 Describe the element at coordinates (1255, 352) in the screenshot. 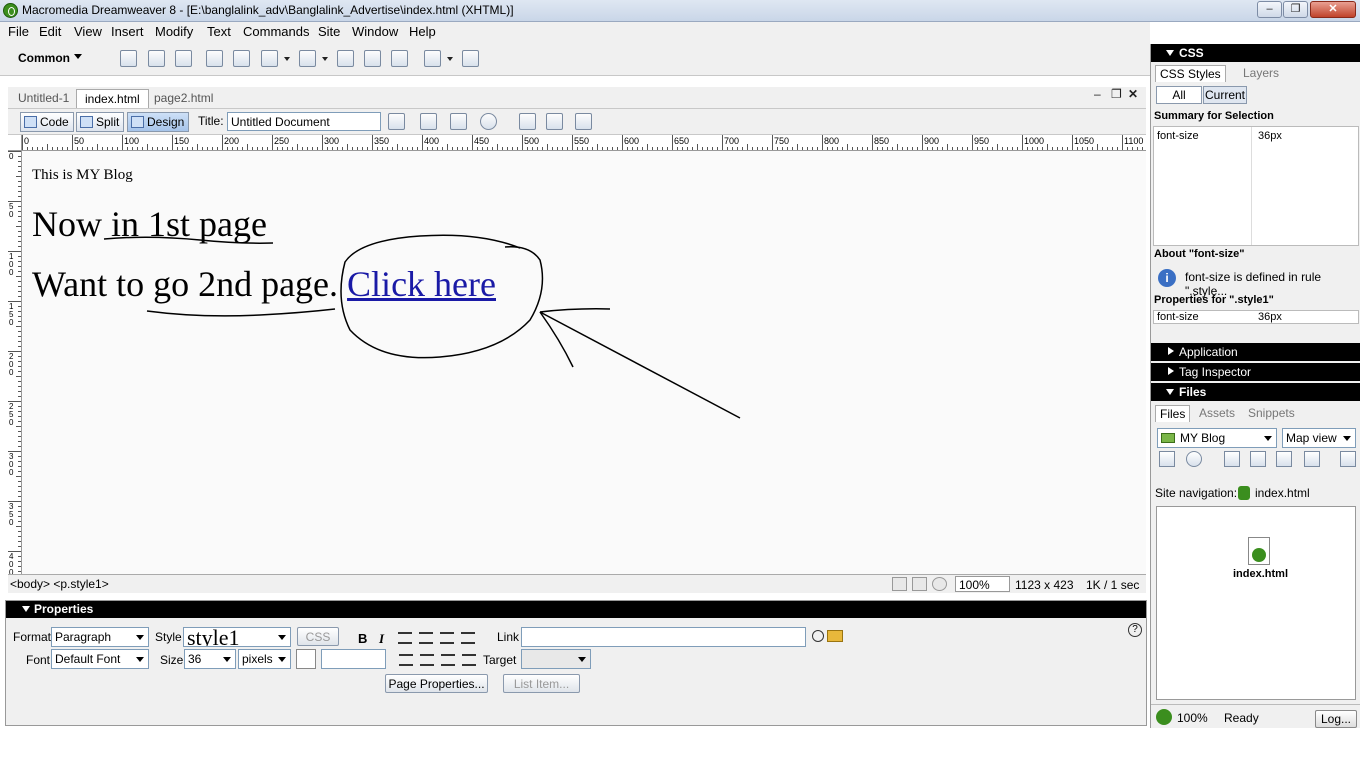

I see `application-panel-header: Application` at that location.